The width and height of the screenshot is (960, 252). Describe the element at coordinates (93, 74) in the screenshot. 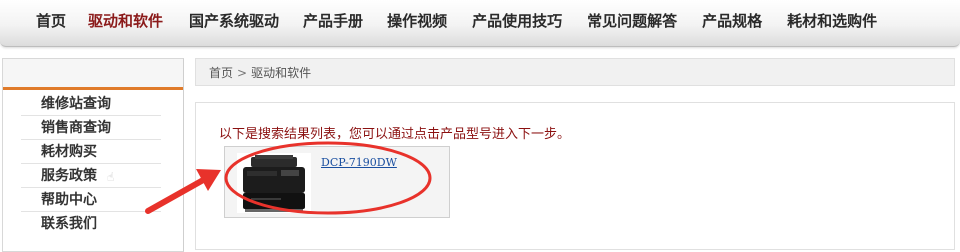

I see `sidebar-header` at that location.